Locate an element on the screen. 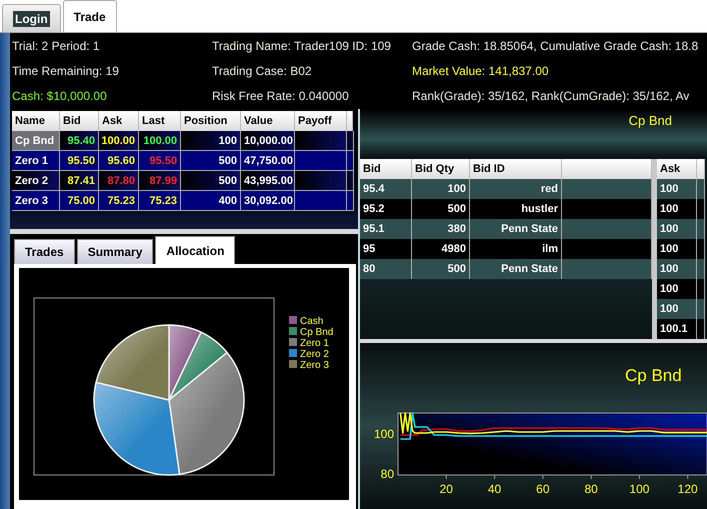 The width and height of the screenshot is (707, 509). table-cell: 95 is located at coordinates (386, 249).